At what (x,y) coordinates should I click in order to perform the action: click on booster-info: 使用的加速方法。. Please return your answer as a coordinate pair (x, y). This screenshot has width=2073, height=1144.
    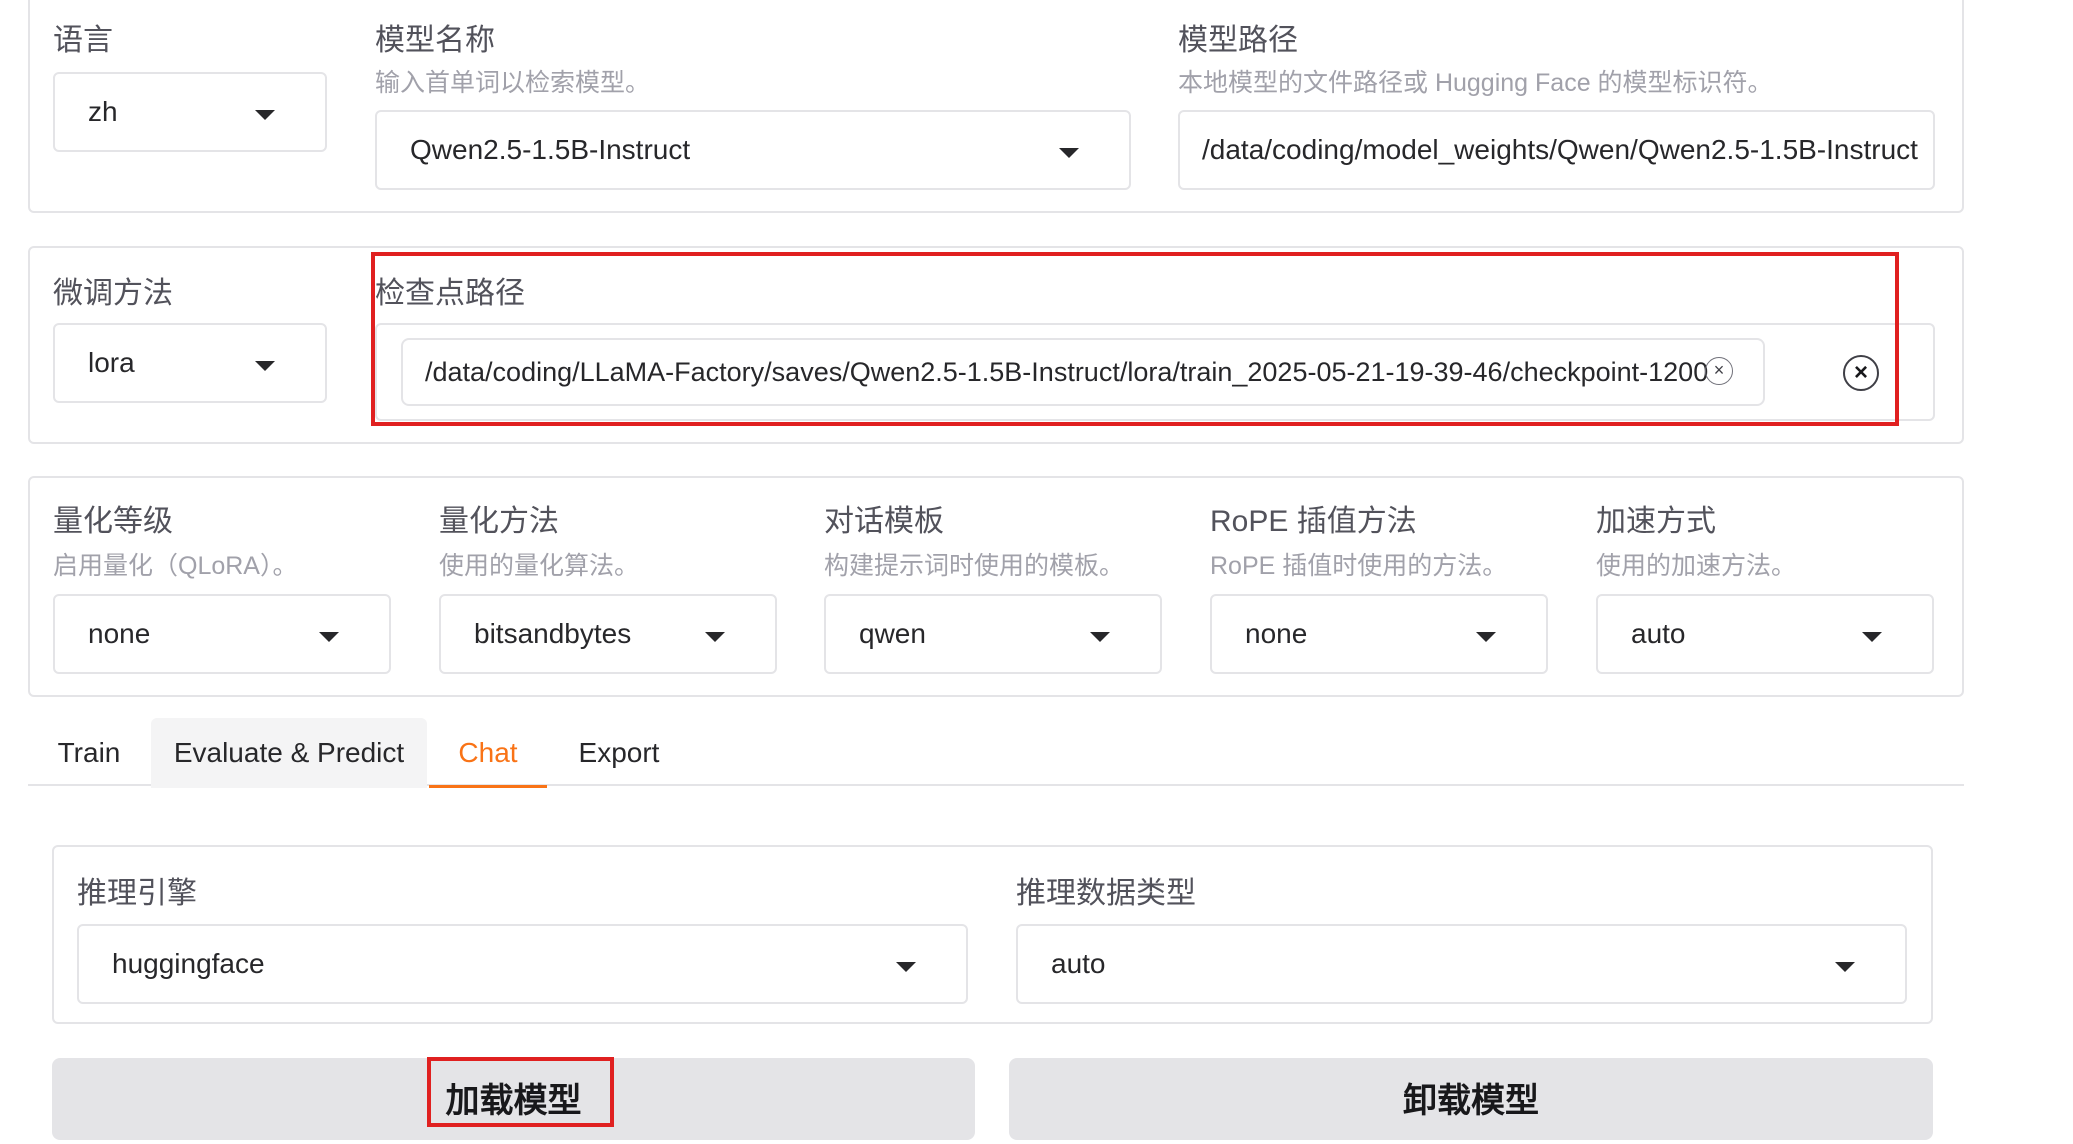
    Looking at the image, I should click on (1696, 566).